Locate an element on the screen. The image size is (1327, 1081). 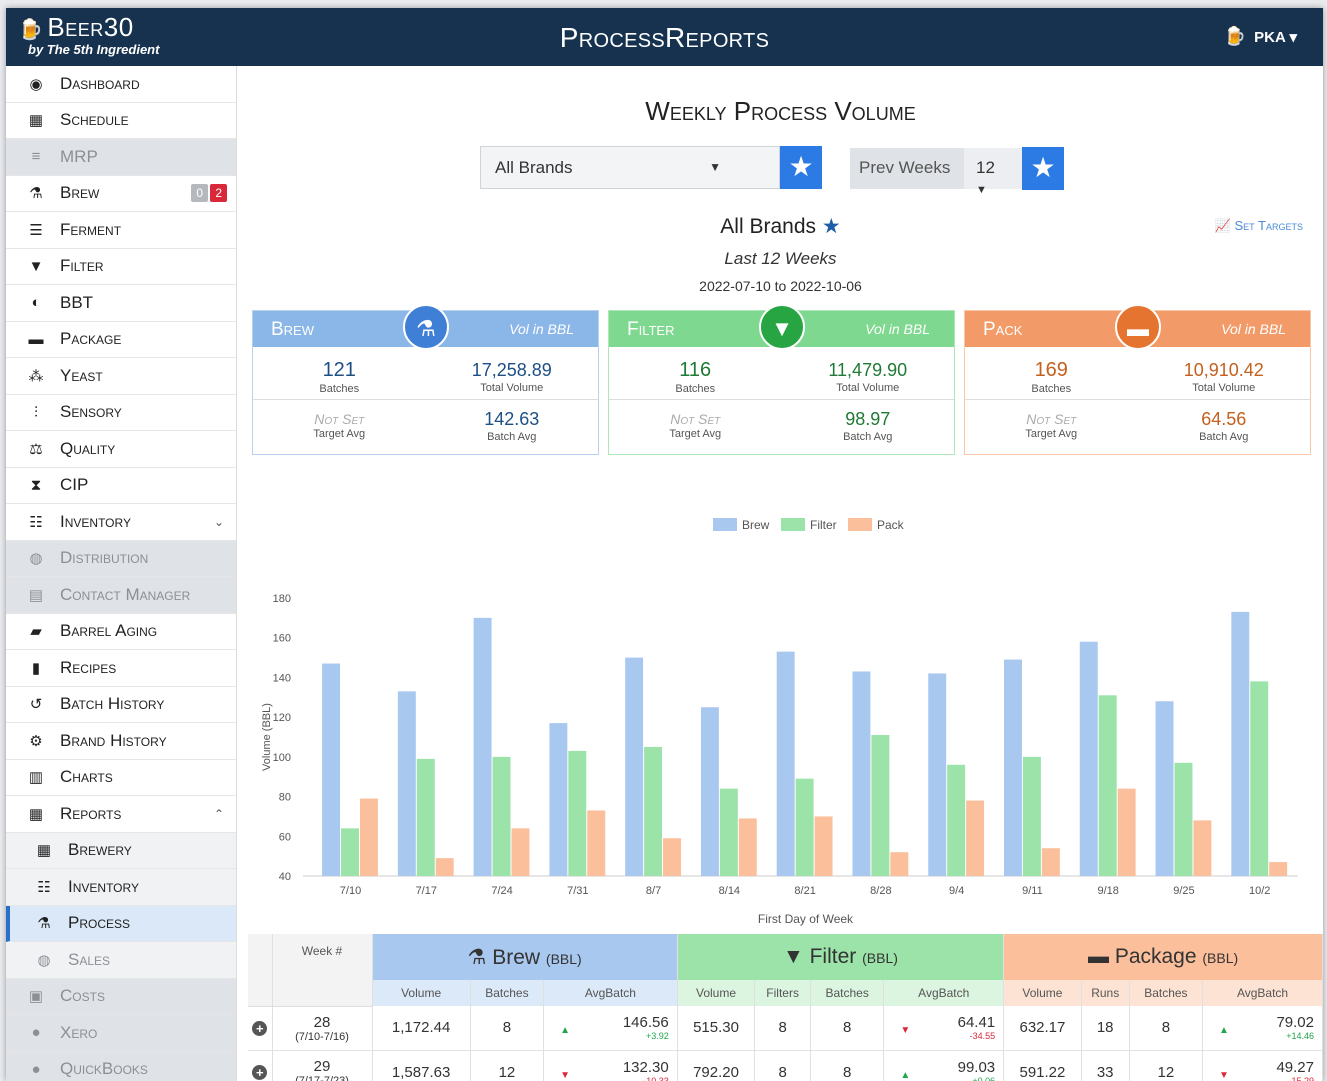
arrow-up-icon: ▲ is located at coordinates (1224, 1031).